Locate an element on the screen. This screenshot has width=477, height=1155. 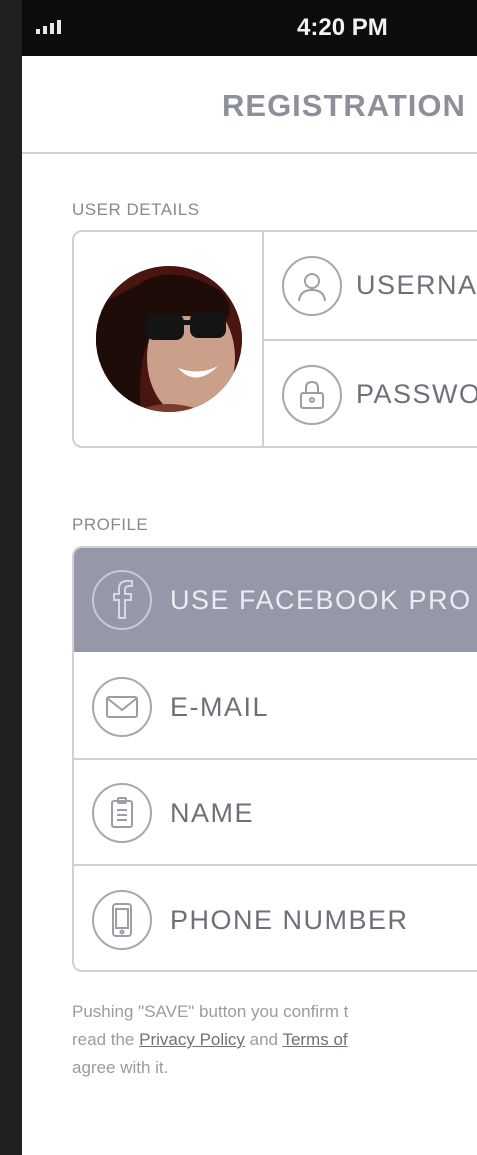
avatar-cell is located at coordinates (169, 339).